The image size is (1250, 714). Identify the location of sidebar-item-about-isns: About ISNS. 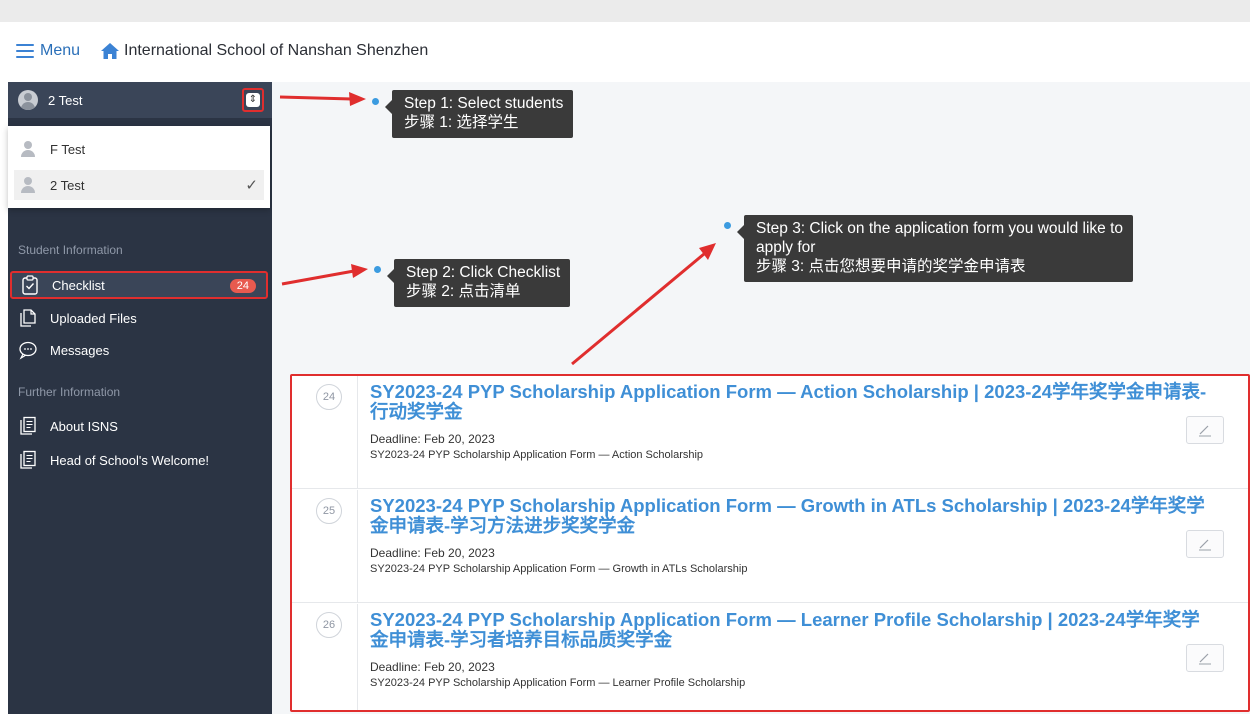
(139, 426).